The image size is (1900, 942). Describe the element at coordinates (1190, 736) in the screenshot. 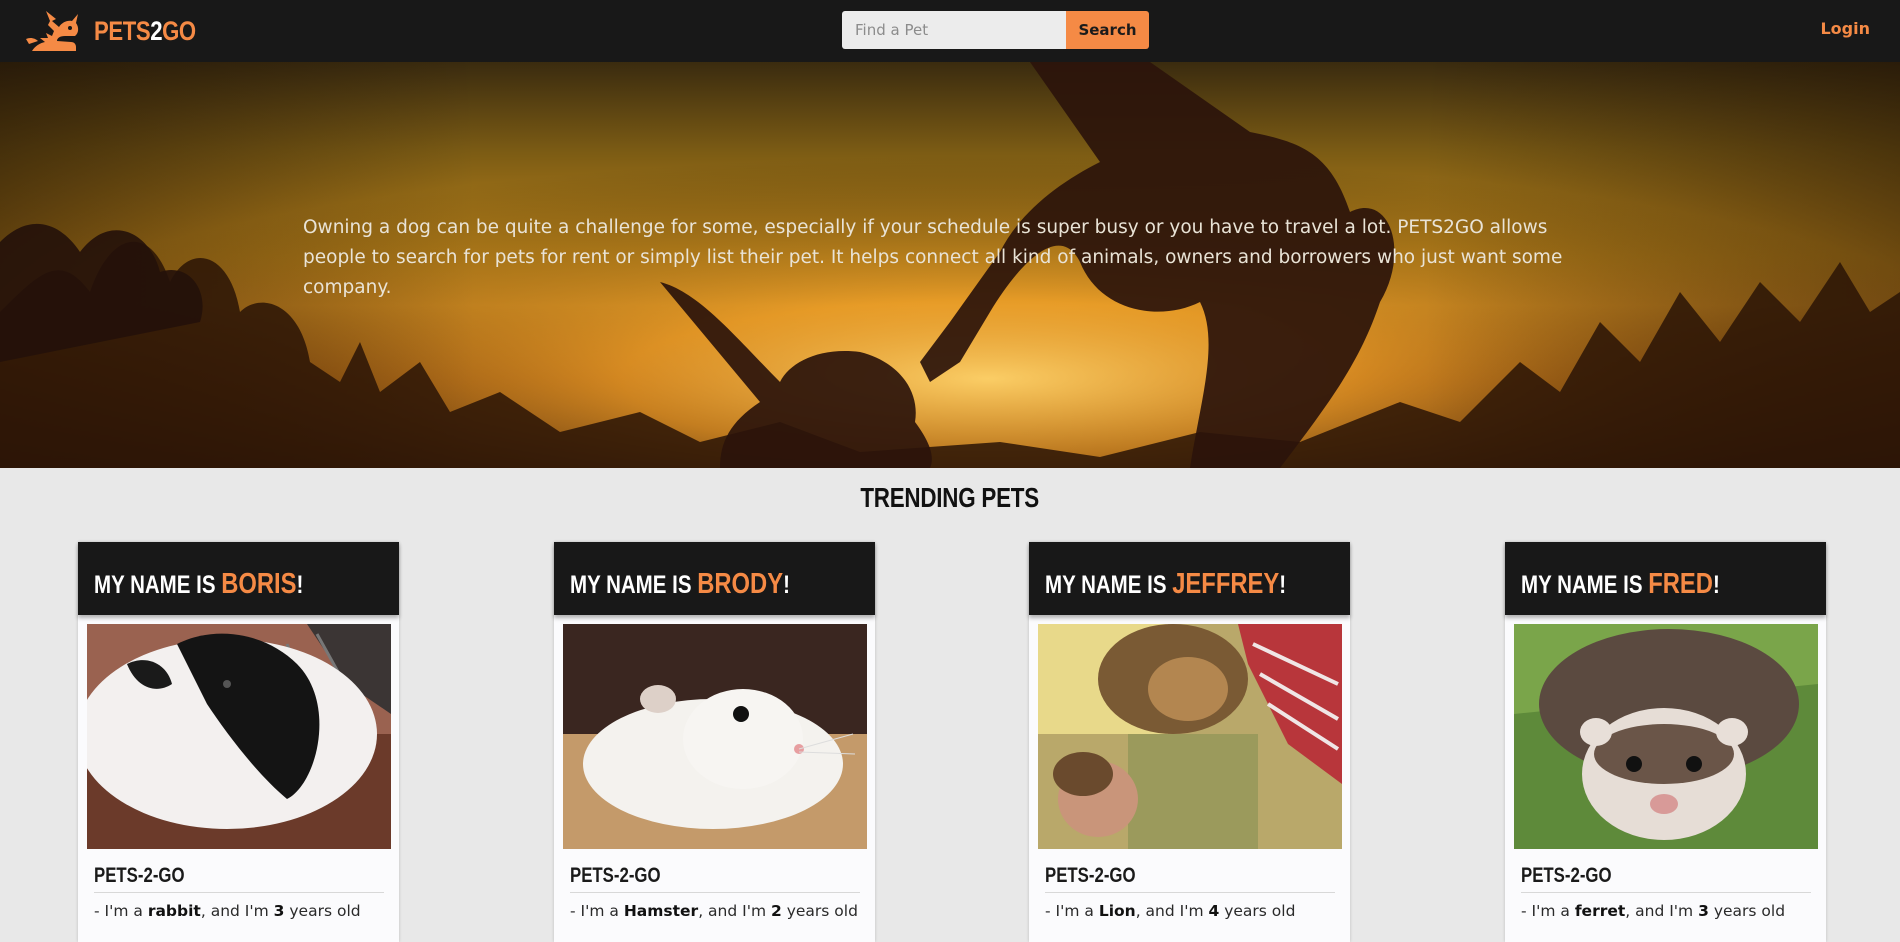

I see `lion-photo` at that location.